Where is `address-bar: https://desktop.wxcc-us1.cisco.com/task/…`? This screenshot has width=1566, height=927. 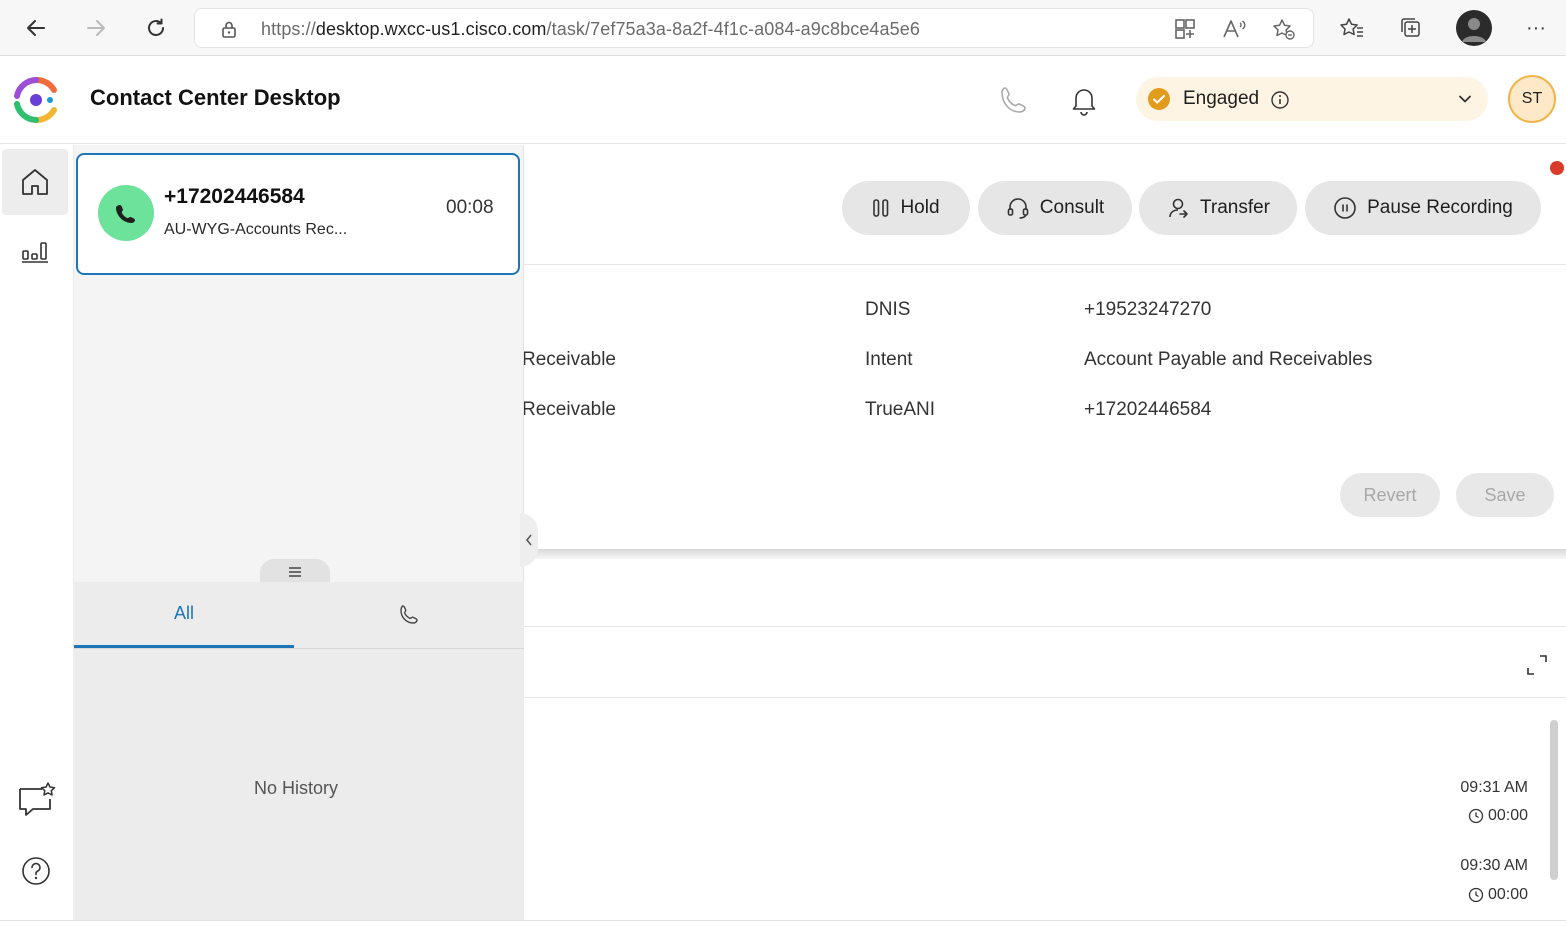
address-bar: https://desktop.wxcc-us1.cisco.com/task/… is located at coordinates (754, 28).